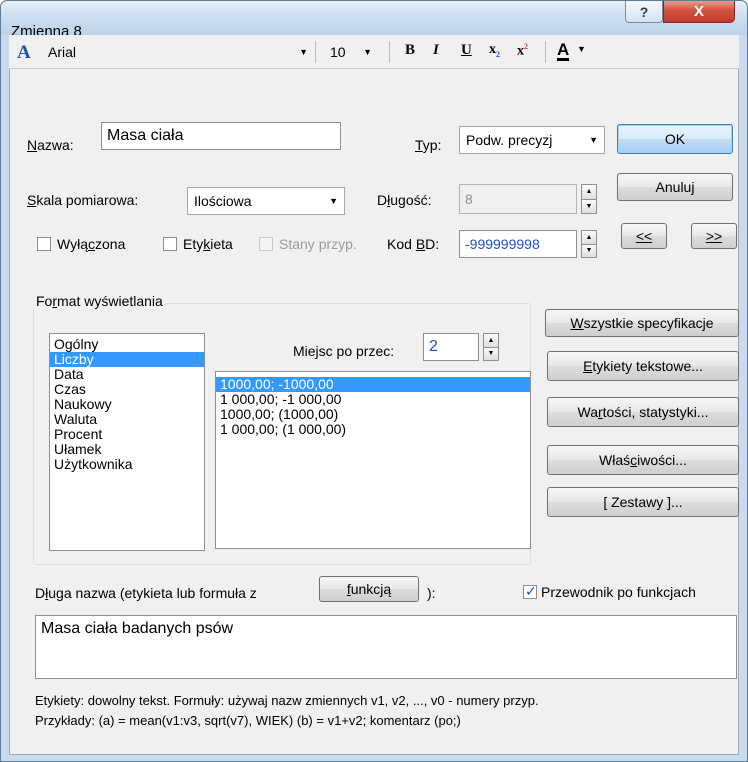 Image resolution: width=748 pixels, height=762 pixels. I want to click on previous-variable-button: <<, so click(644, 236).